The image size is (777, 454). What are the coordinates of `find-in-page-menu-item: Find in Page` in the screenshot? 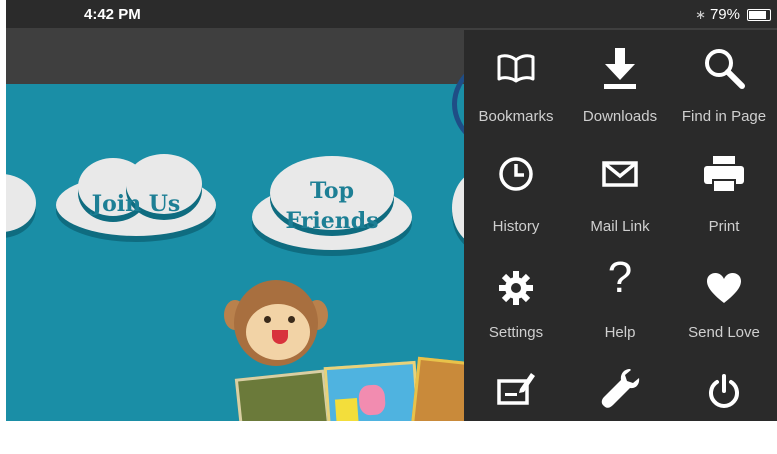 It's located at (724, 82).